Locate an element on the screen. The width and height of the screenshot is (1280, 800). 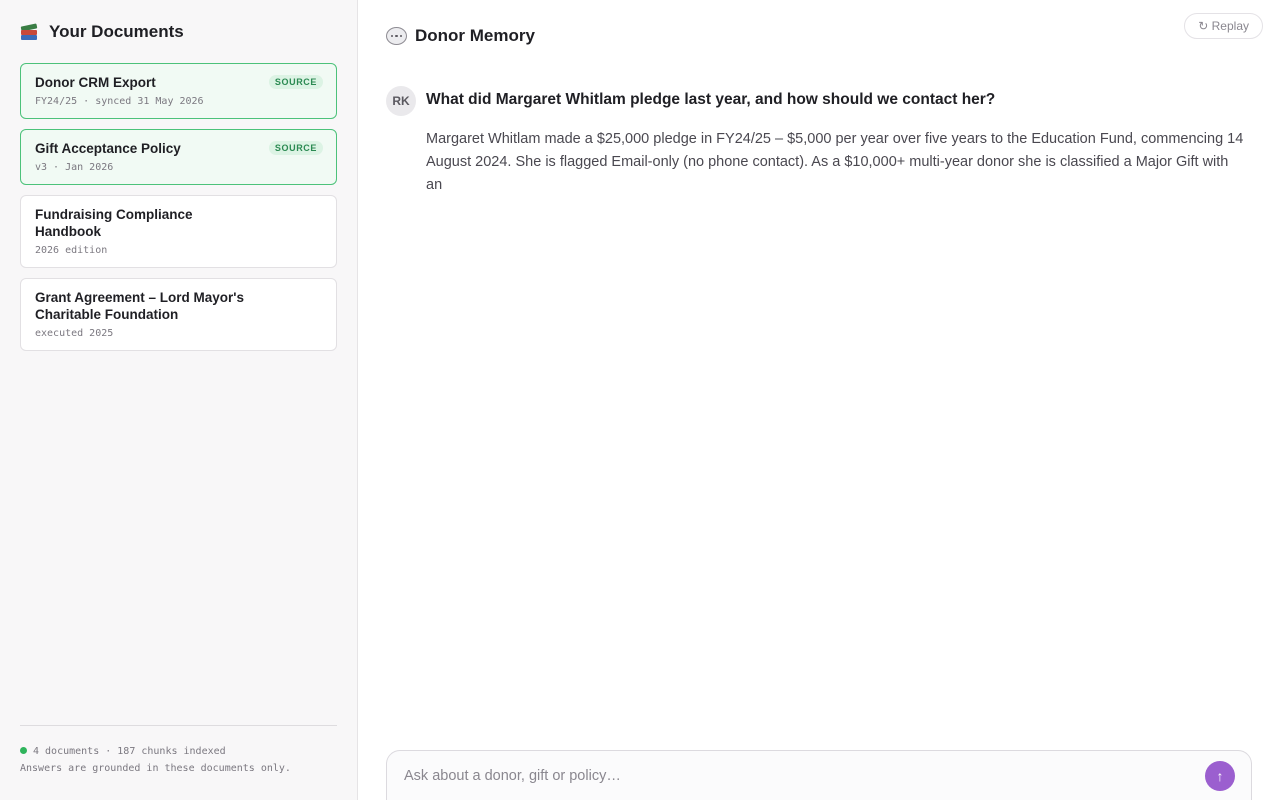
document-meta: v3 · Jan 2026 is located at coordinates (74, 167).